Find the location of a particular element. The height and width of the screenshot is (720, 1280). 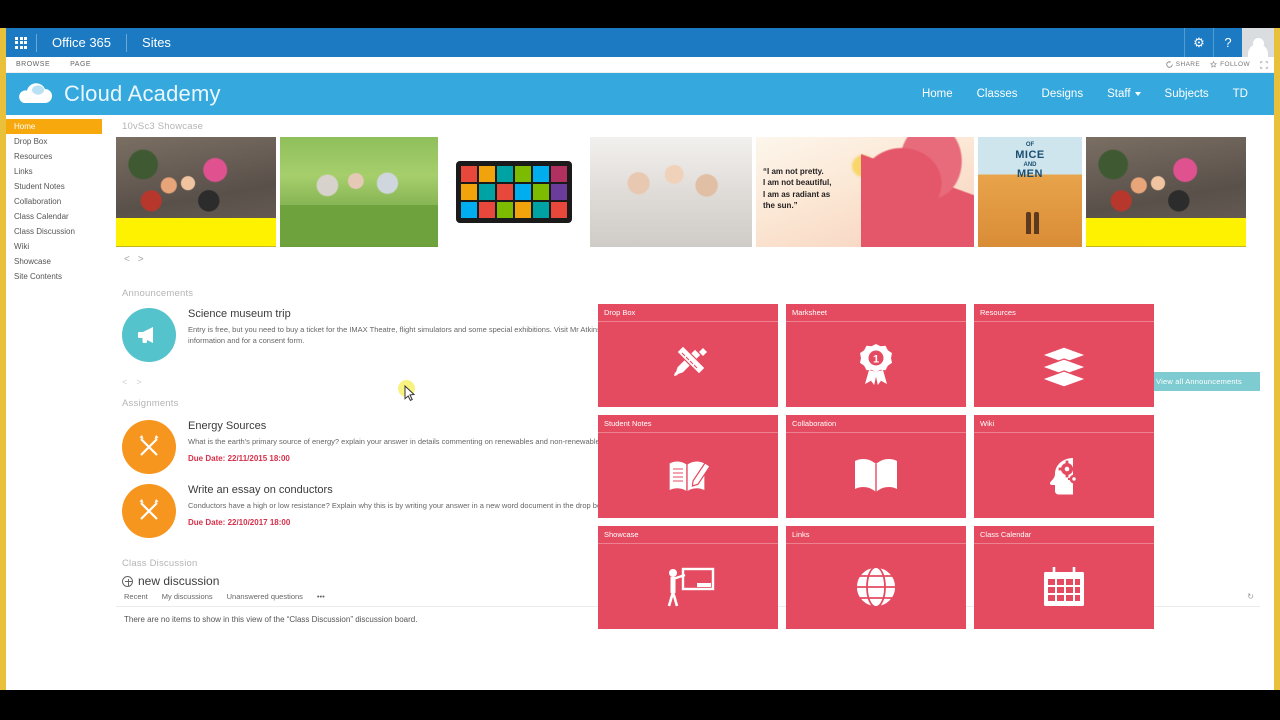

tile-wiki: Wiki is located at coordinates (1064, 466).